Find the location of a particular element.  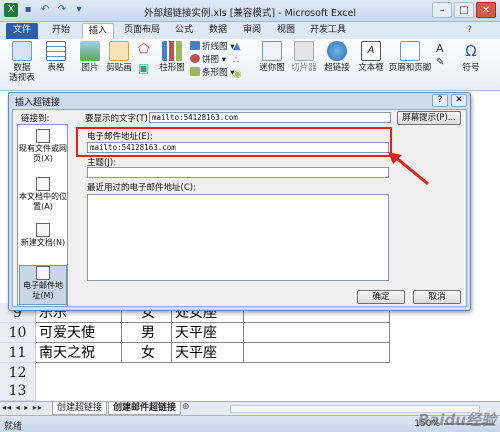

tab-file: 文件 is located at coordinates (22, 31).